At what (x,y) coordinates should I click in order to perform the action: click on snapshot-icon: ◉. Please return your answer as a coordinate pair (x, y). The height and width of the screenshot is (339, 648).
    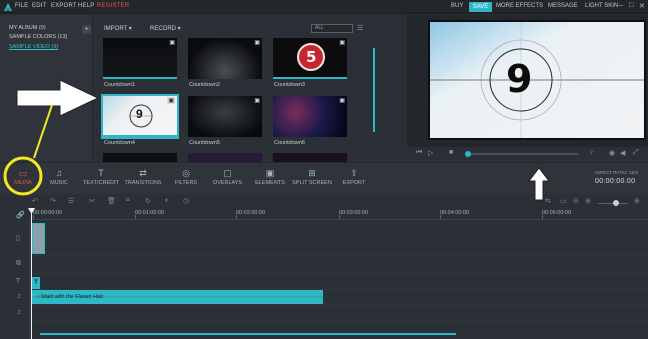
    Looking at the image, I should click on (612, 153).